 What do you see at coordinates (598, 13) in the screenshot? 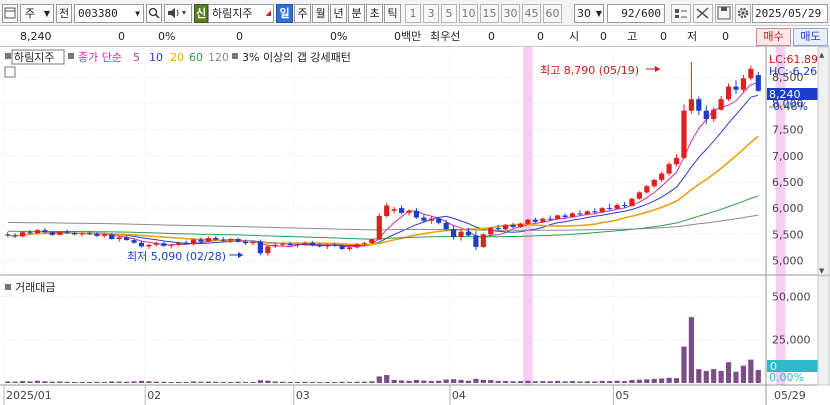
I see `chevron-down-icon: ▼` at bounding box center [598, 13].